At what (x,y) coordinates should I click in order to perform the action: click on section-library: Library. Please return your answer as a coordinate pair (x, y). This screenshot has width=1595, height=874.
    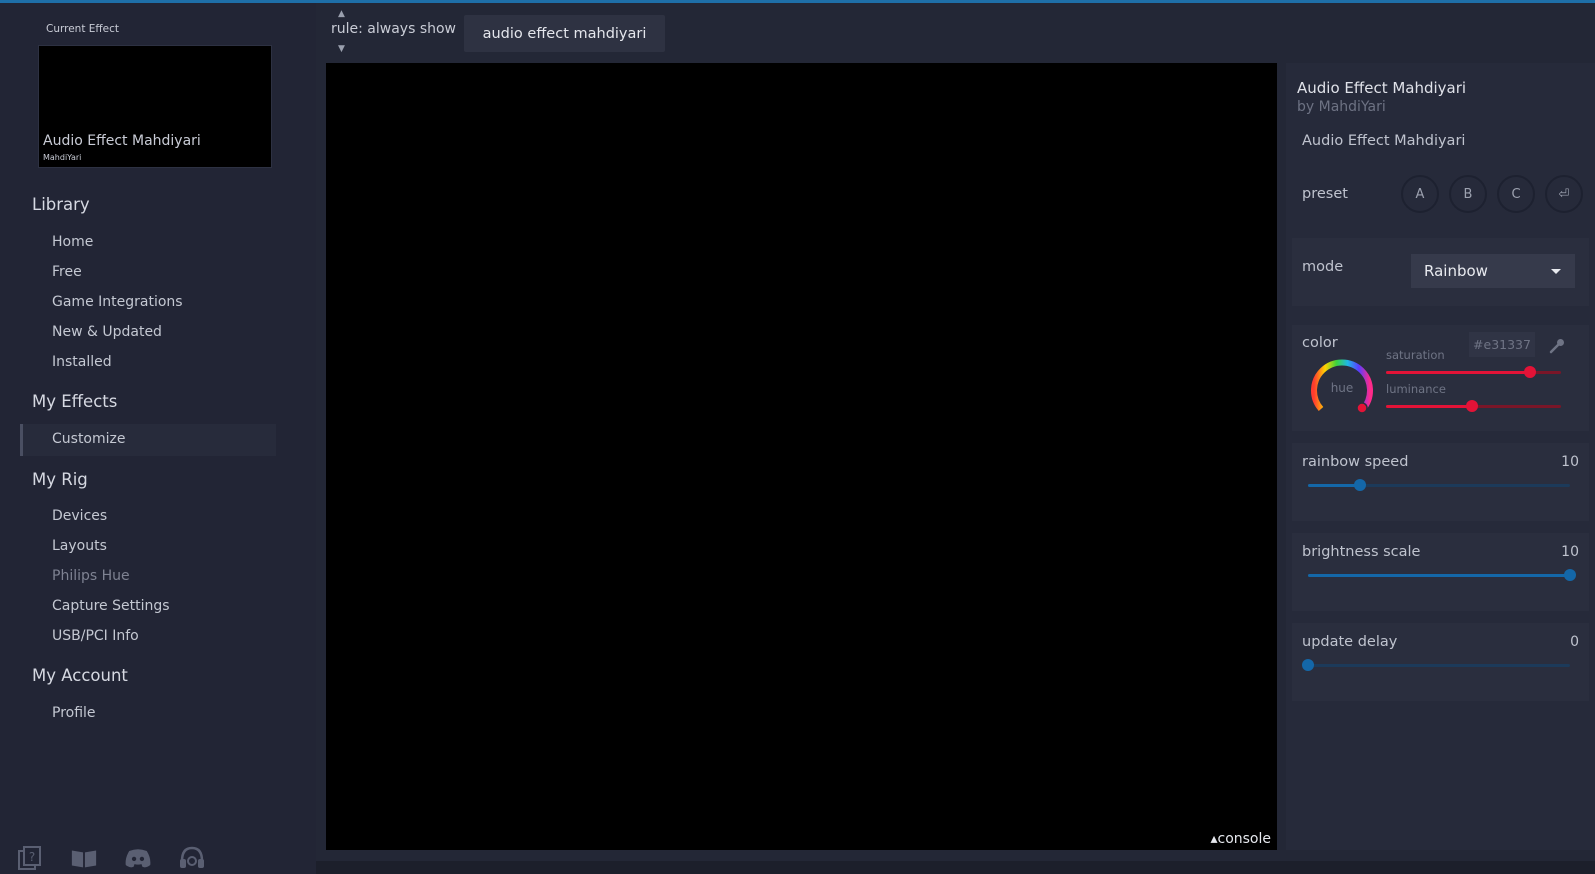
    Looking at the image, I should click on (61, 204).